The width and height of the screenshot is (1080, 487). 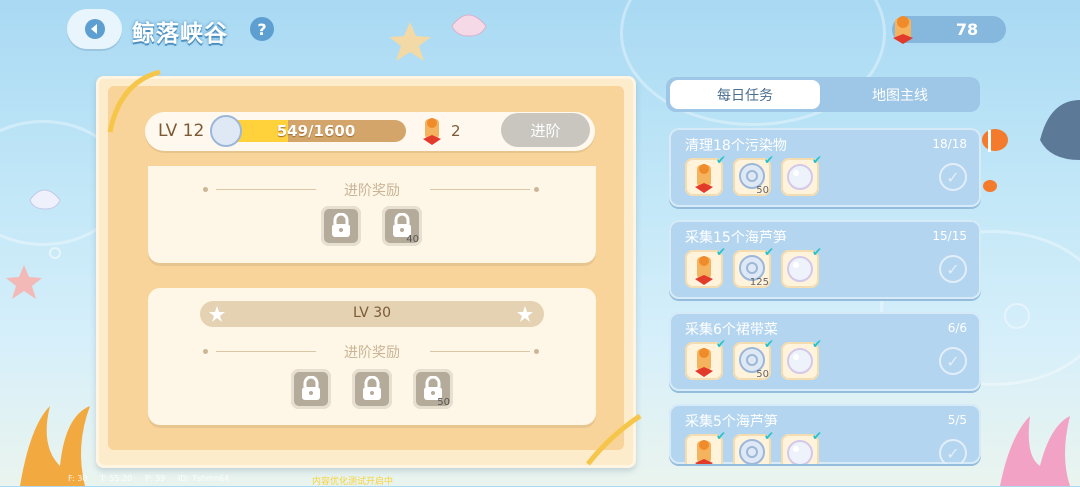 I want to click on task-item: 采集6个裙带菜 6/6 ✔ ✔ 50 ✔ ✓, so click(x=825, y=351).